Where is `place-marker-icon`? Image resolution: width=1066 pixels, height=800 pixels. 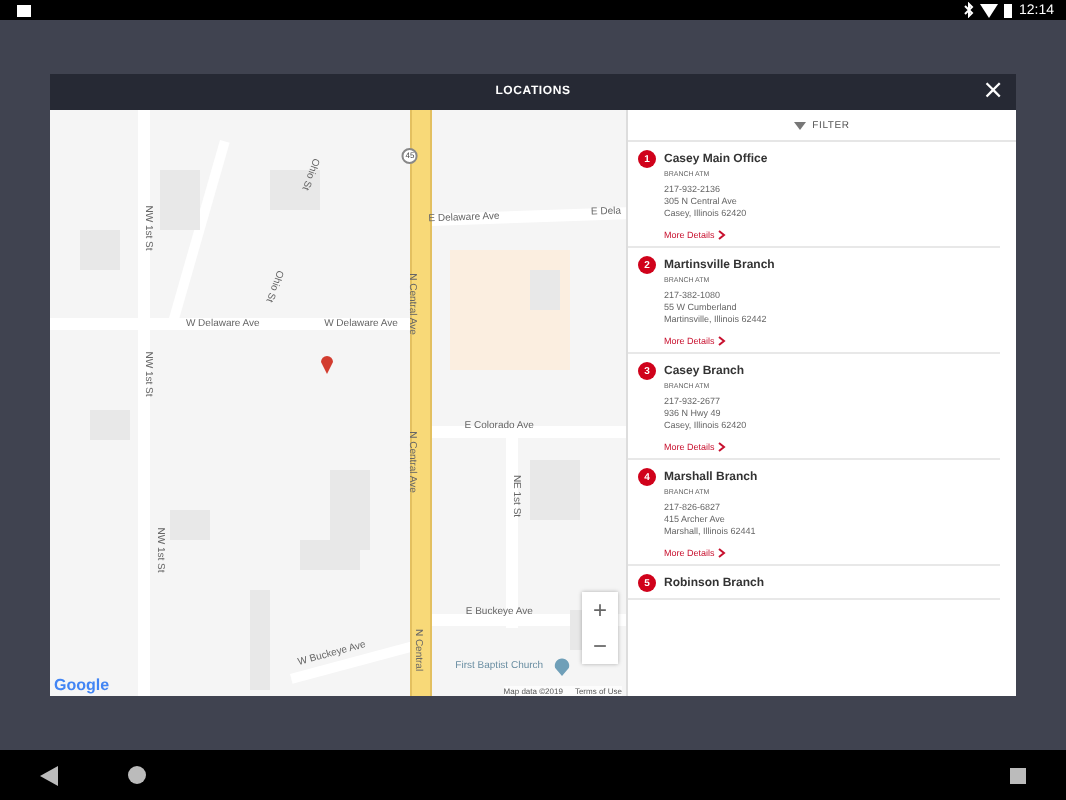
place-marker-icon is located at coordinates (562, 667).